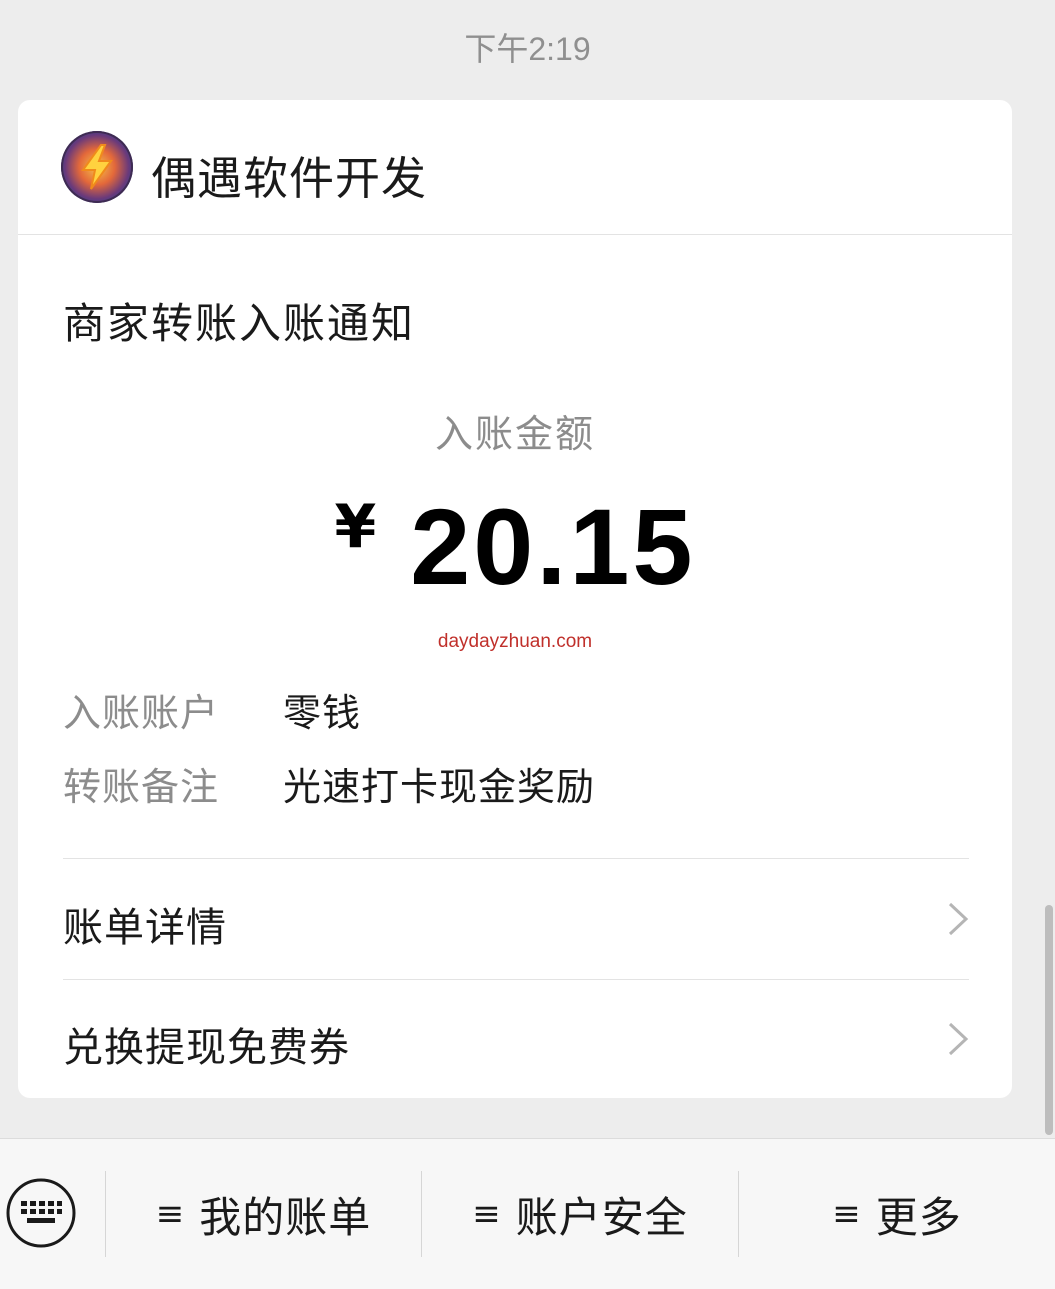 The height and width of the screenshot is (1289, 1055). I want to click on keyboard-icon, so click(41, 1213).